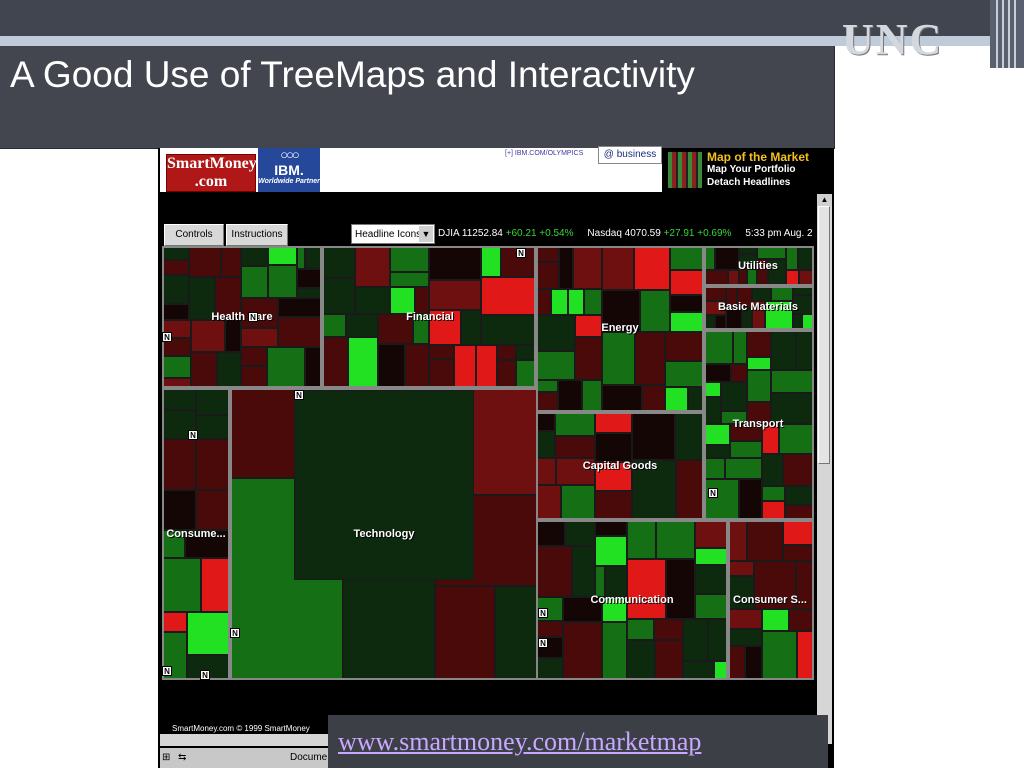 This screenshot has height=768, width=1024. What do you see at coordinates (748, 182) in the screenshot?
I see `detach-headlines-link: Detach Headlines` at bounding box center [748, 182].